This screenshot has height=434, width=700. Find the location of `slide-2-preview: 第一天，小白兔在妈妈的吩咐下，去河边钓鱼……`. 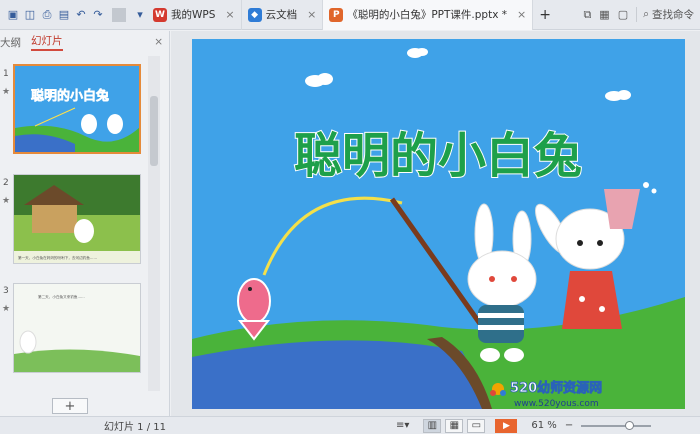

slide-2-preview: 第一天，小白兔在妈妈的吩咐下，去河边钓鱼…… is located at coordinates (77, 219).